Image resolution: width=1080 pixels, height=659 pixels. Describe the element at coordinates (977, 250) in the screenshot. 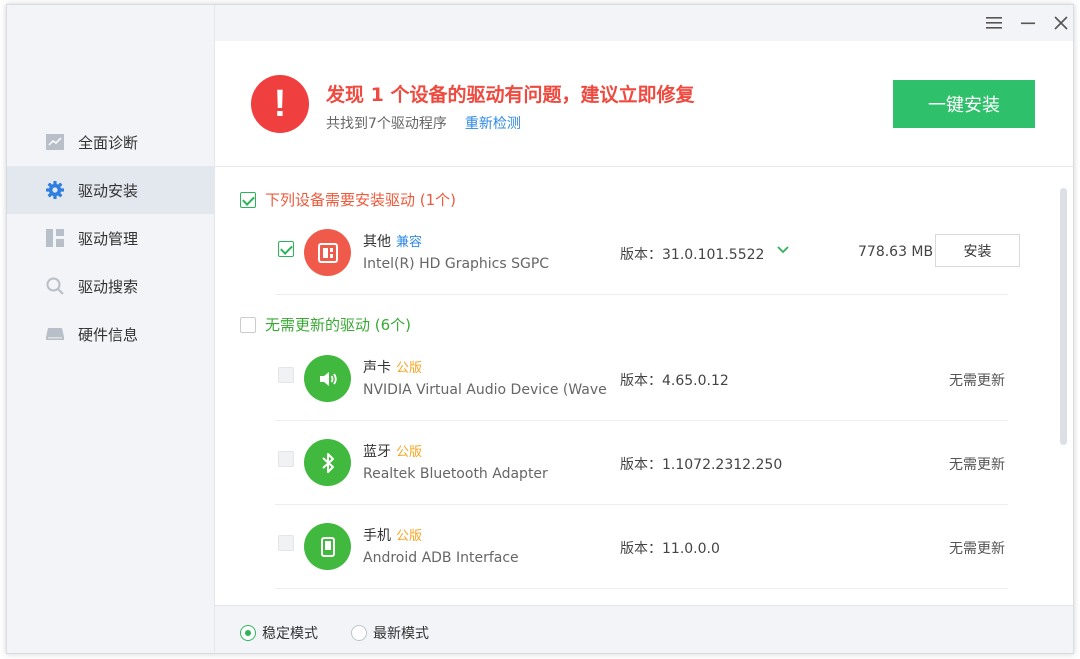

I see `install-button: 安装` at that location.